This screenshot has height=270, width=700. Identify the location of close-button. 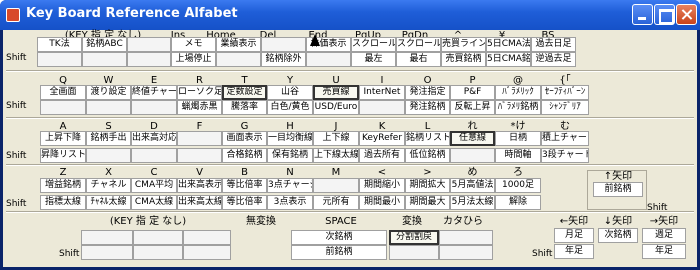
(686, 14).